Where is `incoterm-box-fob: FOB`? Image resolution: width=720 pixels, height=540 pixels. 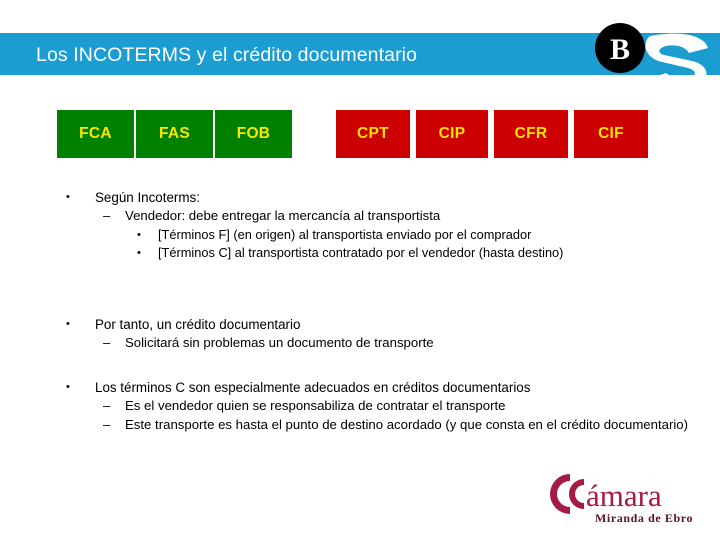 incoterm-box-fob: FOB is located at coordinates (253, 134).